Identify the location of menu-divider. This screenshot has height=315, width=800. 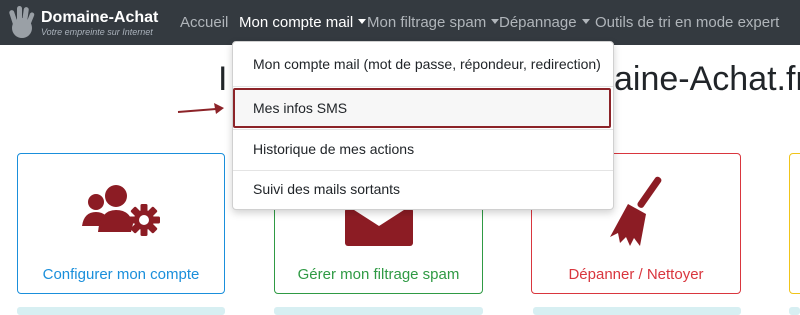
(423, 86).